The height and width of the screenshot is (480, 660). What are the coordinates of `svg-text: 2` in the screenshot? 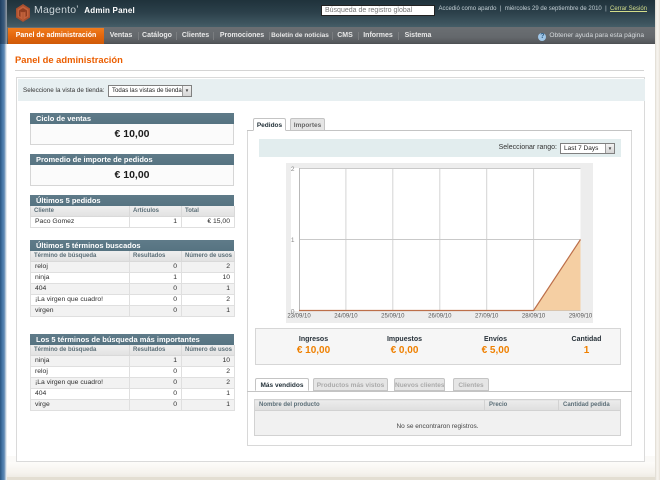 It's located at (293, 169).